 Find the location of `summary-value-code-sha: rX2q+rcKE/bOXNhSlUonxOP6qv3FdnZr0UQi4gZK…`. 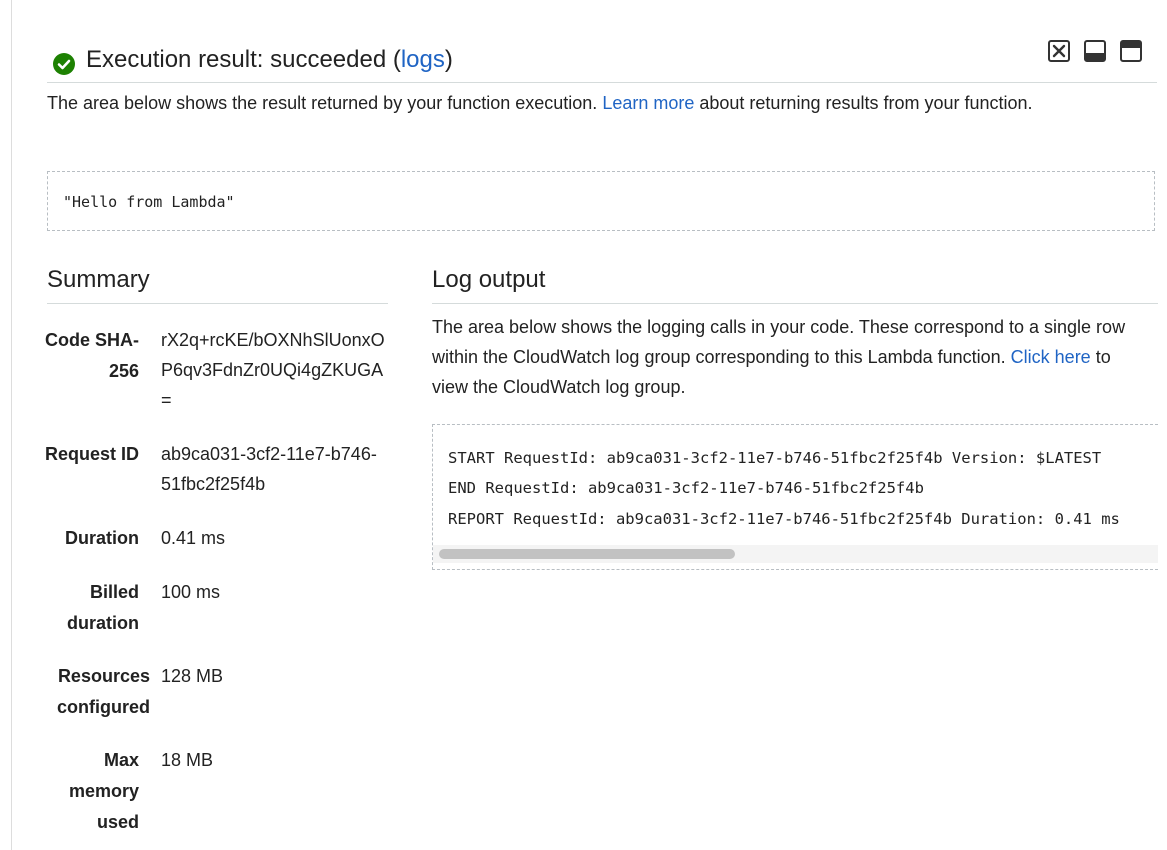

summary-value-code-sha: rX2q+rcKE/bOXNhSlUonxOP6qv3FdnZr0UQi4gZK… is located at coordinates (273, 370).